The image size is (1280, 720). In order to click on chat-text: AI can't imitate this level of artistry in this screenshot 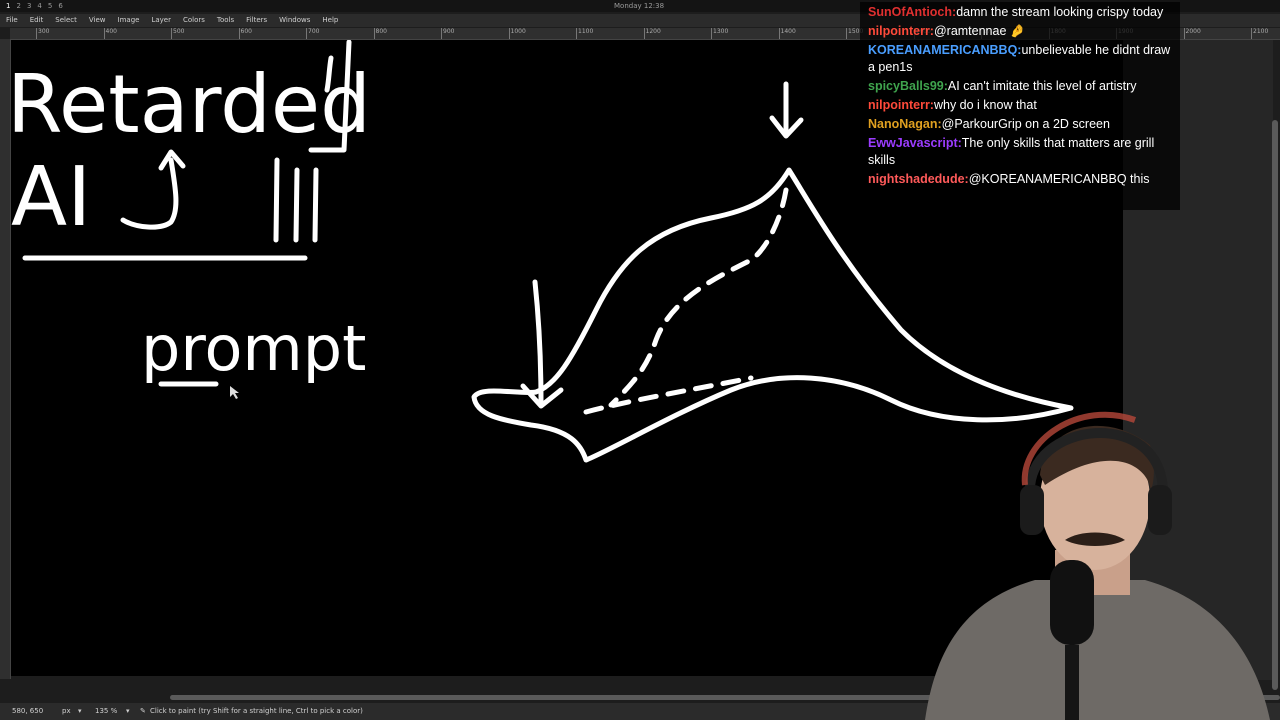, I will do `click(1042, 86)`.